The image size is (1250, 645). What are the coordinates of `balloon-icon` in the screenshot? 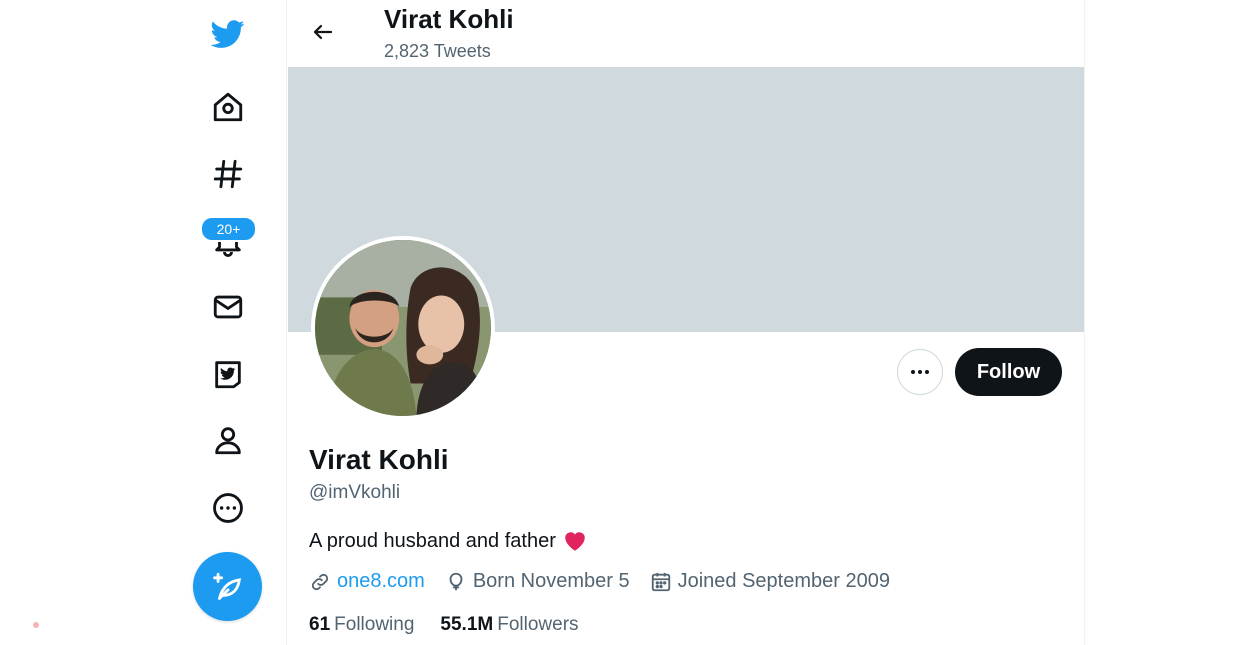 It's located at (456, 581).